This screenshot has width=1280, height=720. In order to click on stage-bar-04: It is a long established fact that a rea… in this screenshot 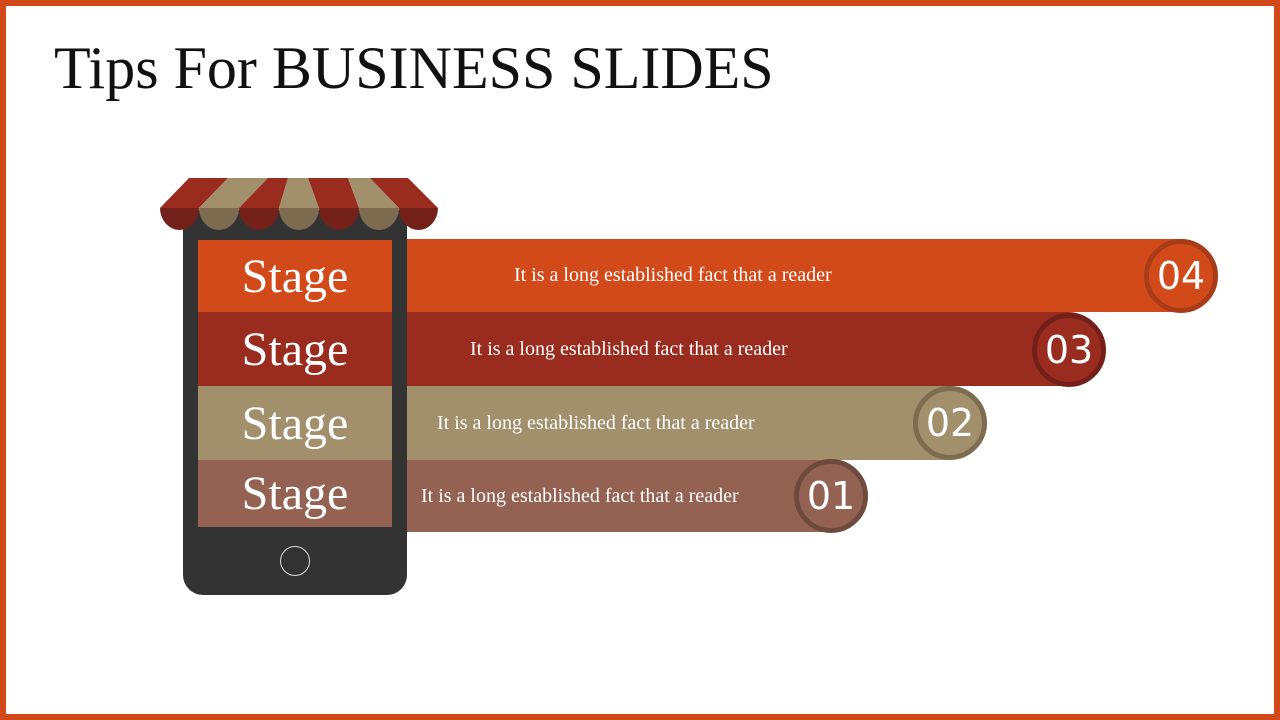, I will do `click(808, 275)`.